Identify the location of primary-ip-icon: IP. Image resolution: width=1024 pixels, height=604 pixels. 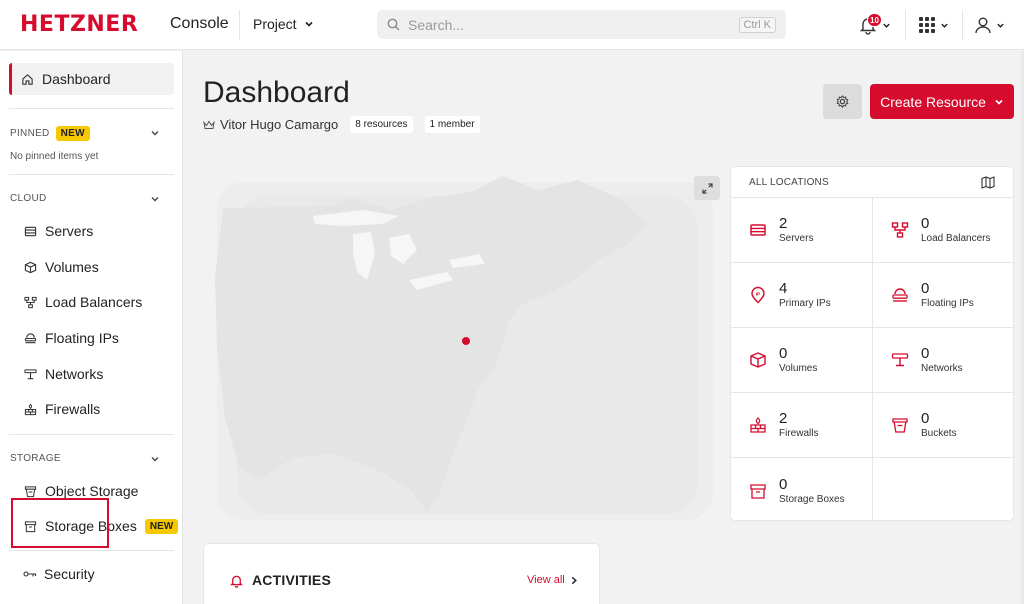
(758, 295).